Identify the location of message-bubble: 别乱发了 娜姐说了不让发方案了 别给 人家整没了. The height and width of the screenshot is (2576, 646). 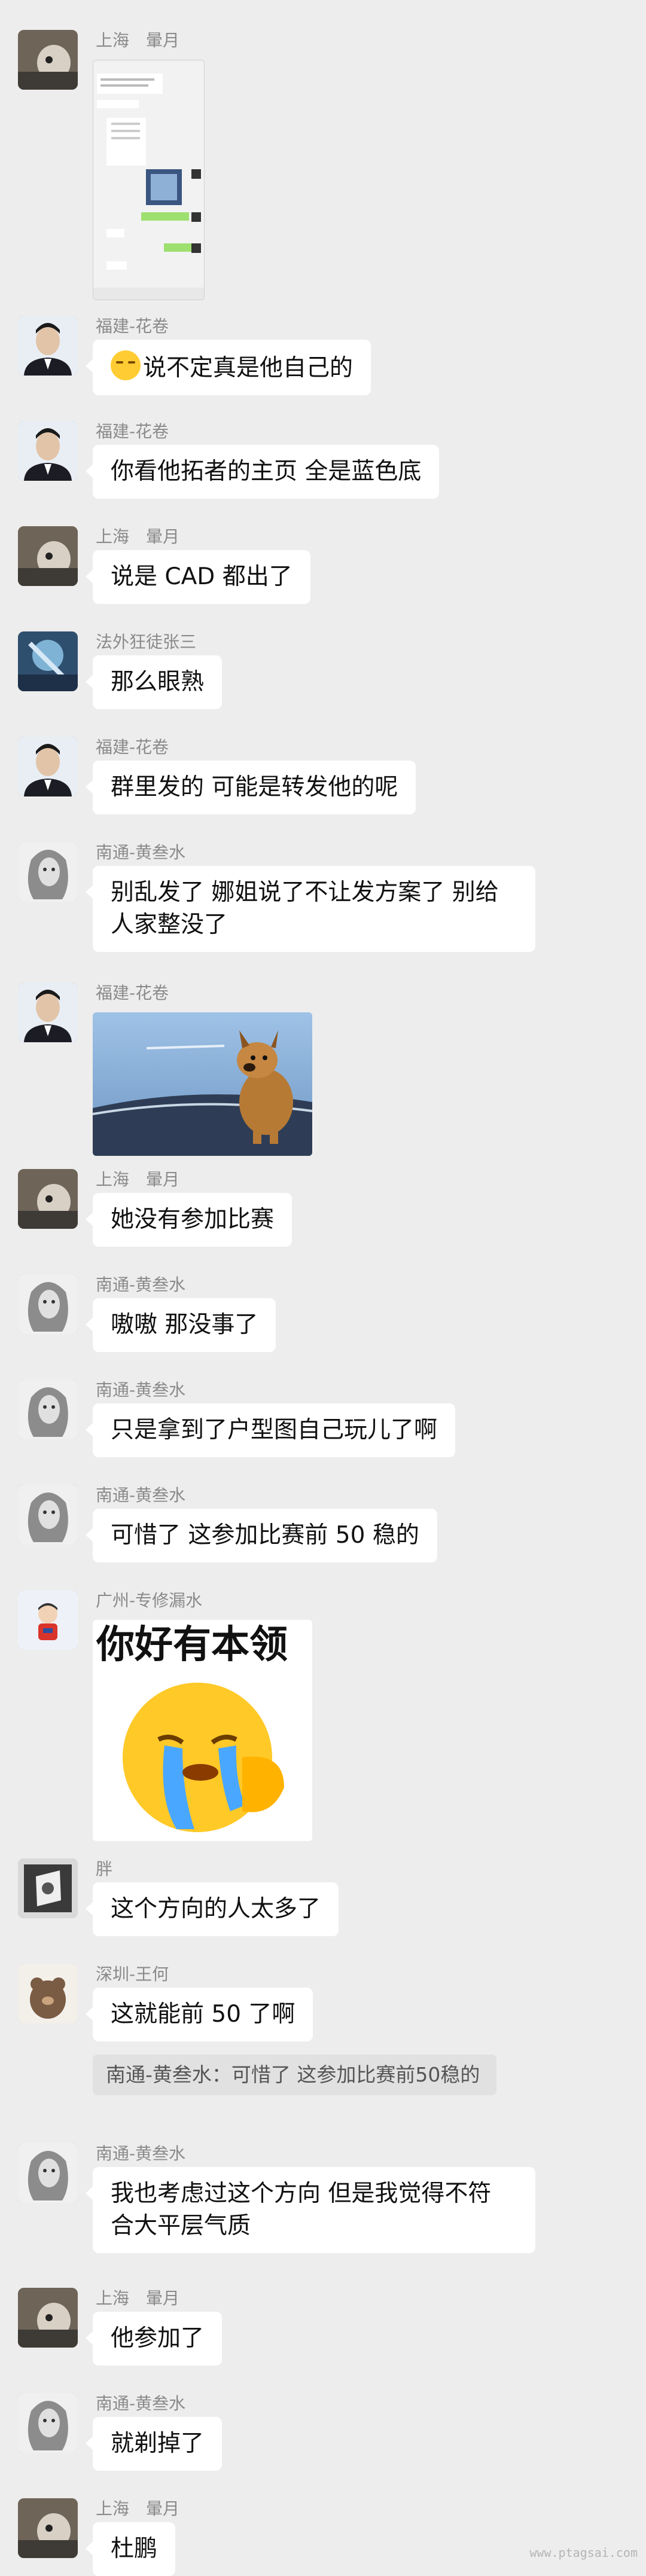
(310, 909).